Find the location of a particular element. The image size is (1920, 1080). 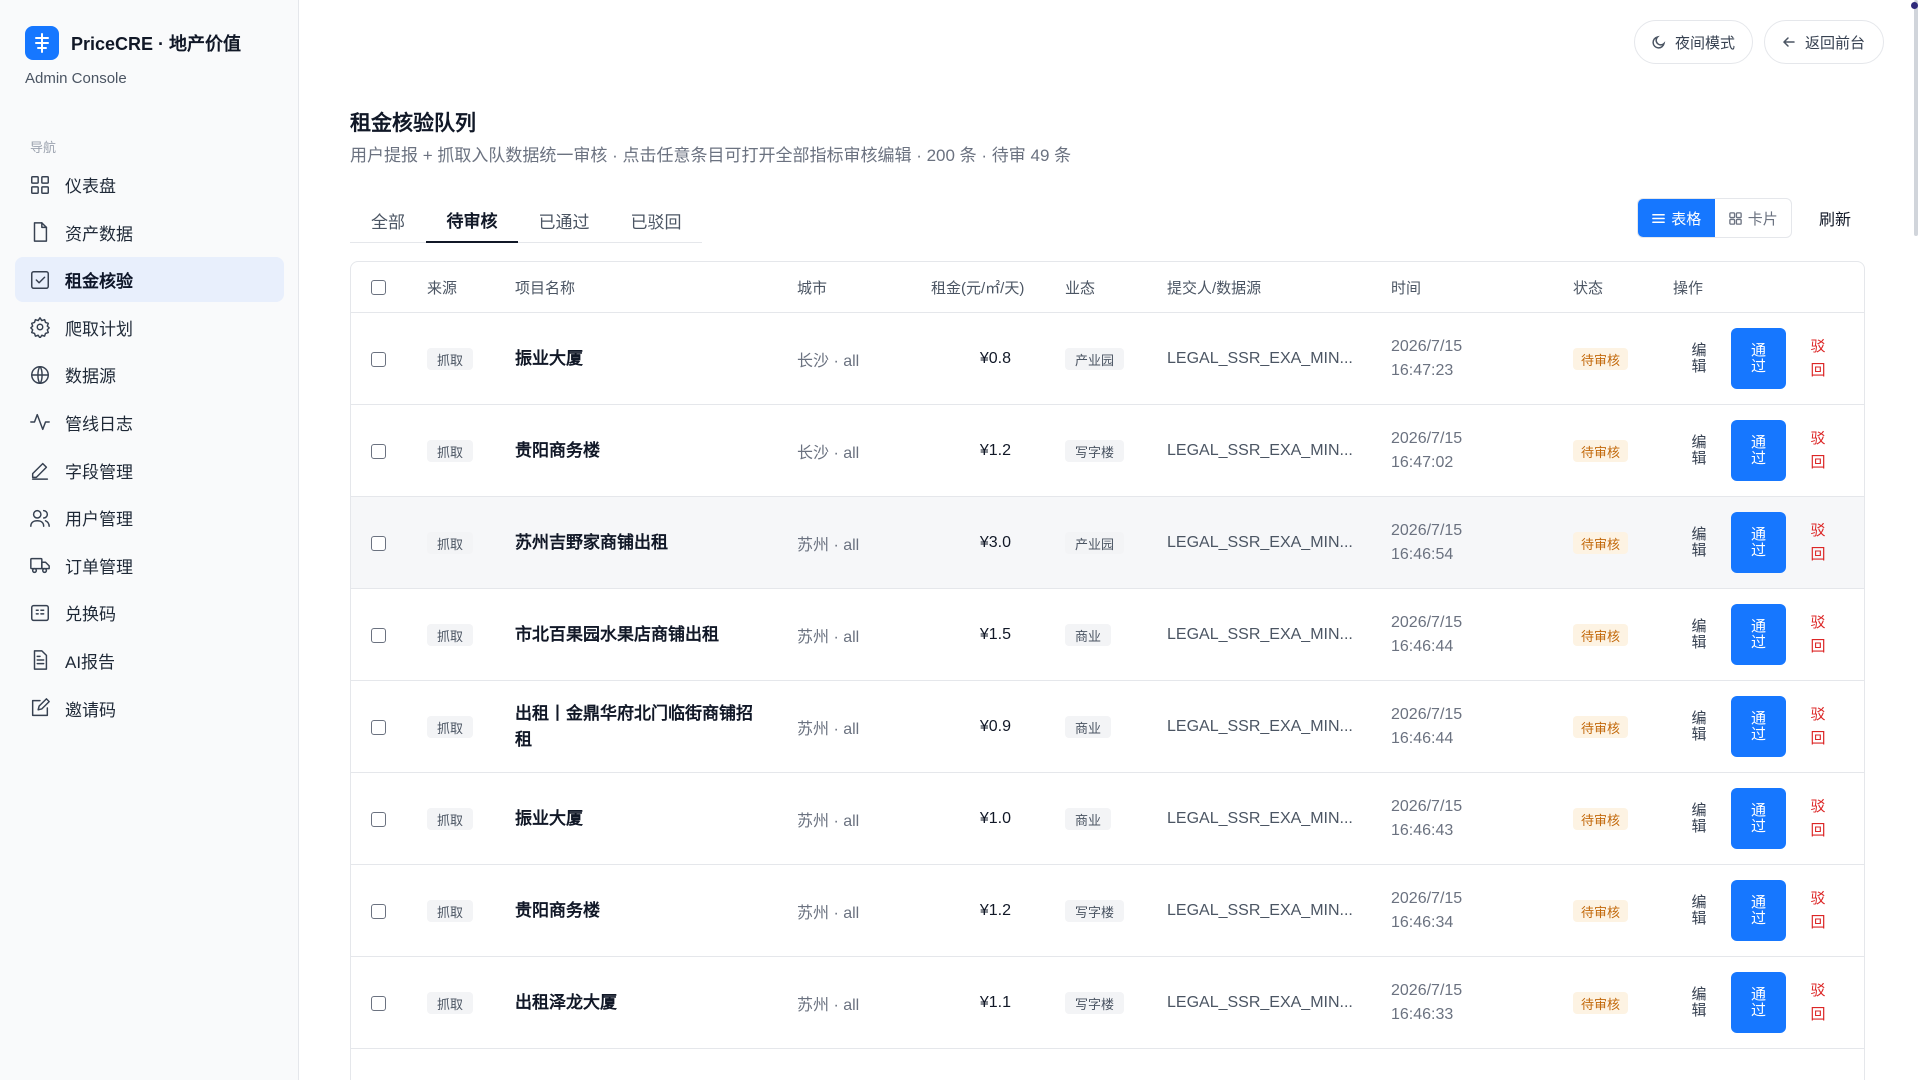

status-dot is located at coordinates (1914, 5).